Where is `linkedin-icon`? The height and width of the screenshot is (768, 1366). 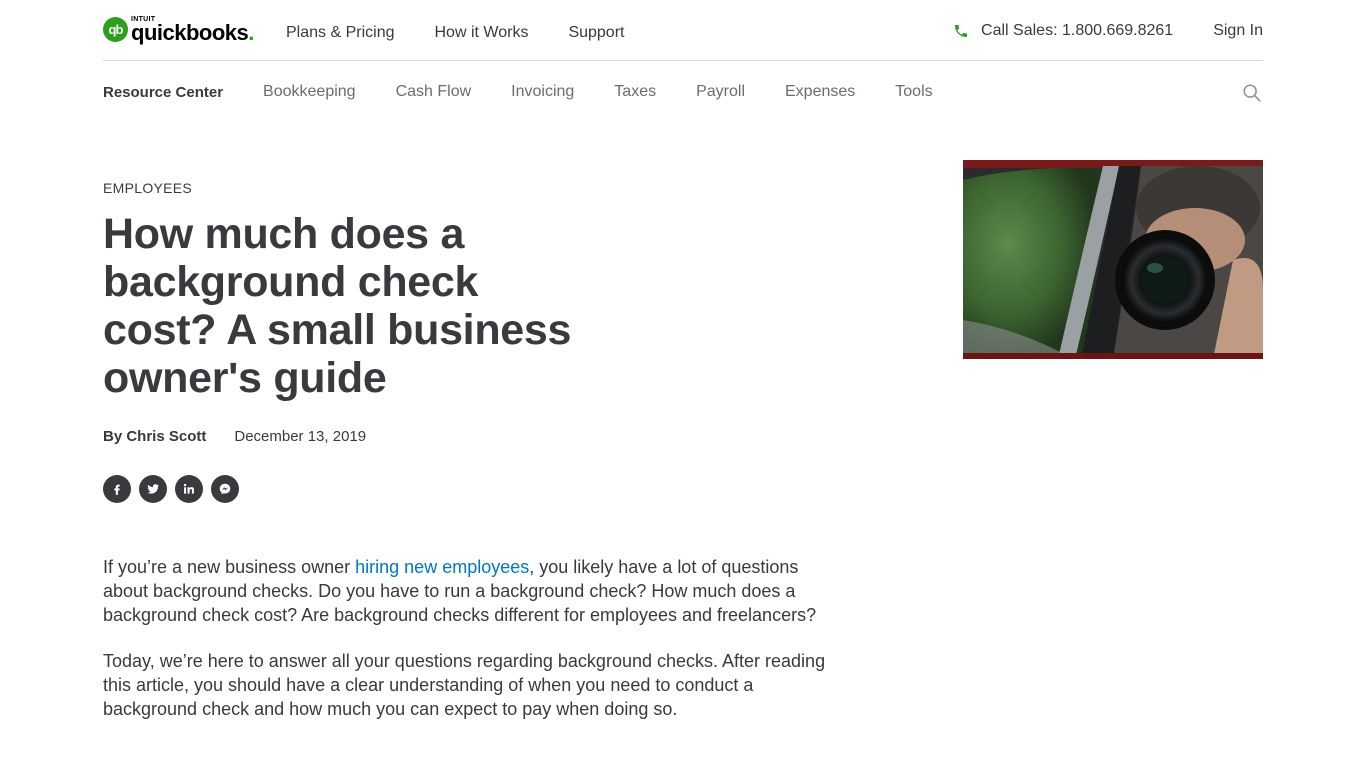 linkedin-icon is located at coordinates (188, 488).